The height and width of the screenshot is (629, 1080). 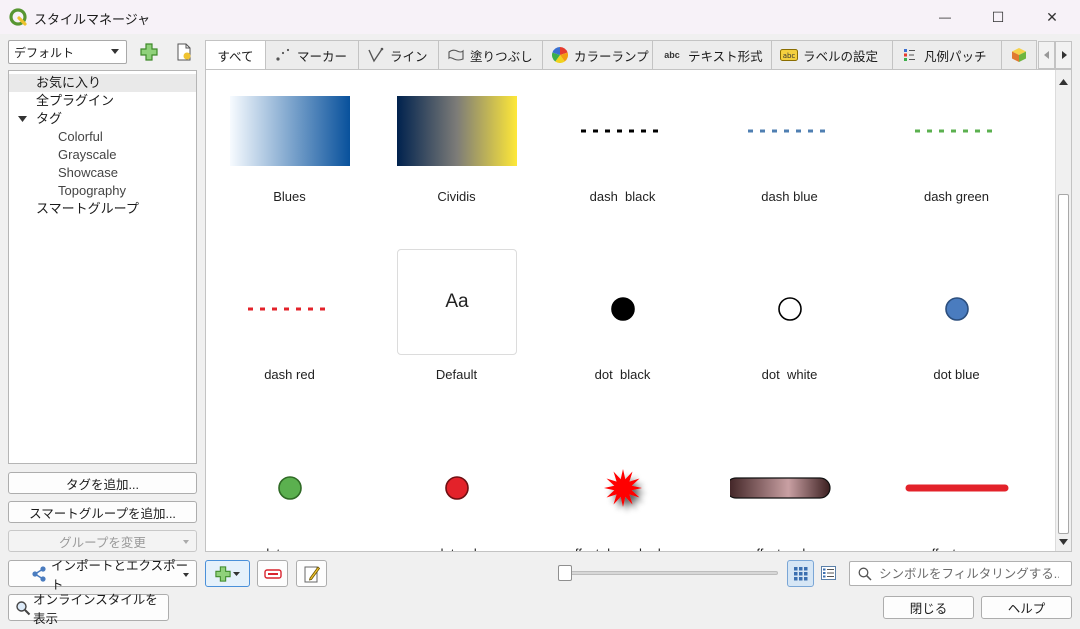 What do you see at coordinates (956, 548) in the screenshot?
I see `symbol-label: effect neon` at bounding box center [956, 548].